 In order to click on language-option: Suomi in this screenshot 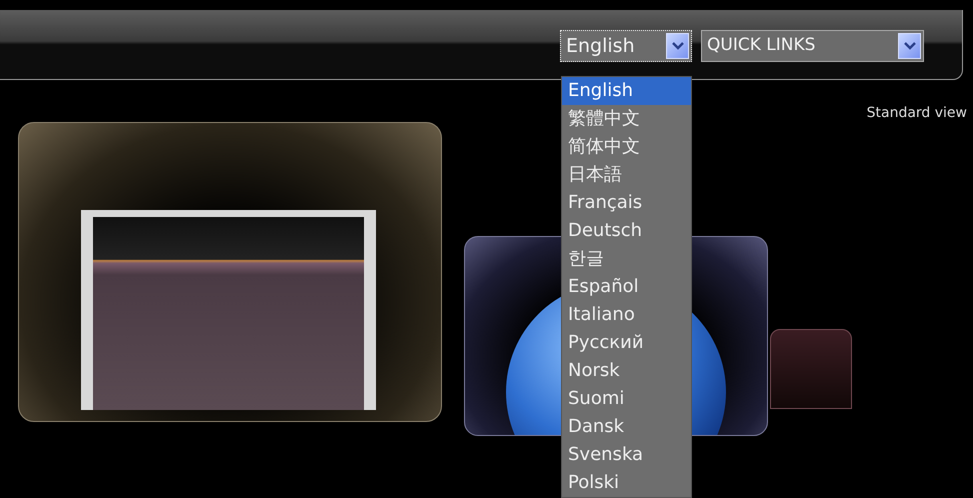, I will do `click(626, 399)`.